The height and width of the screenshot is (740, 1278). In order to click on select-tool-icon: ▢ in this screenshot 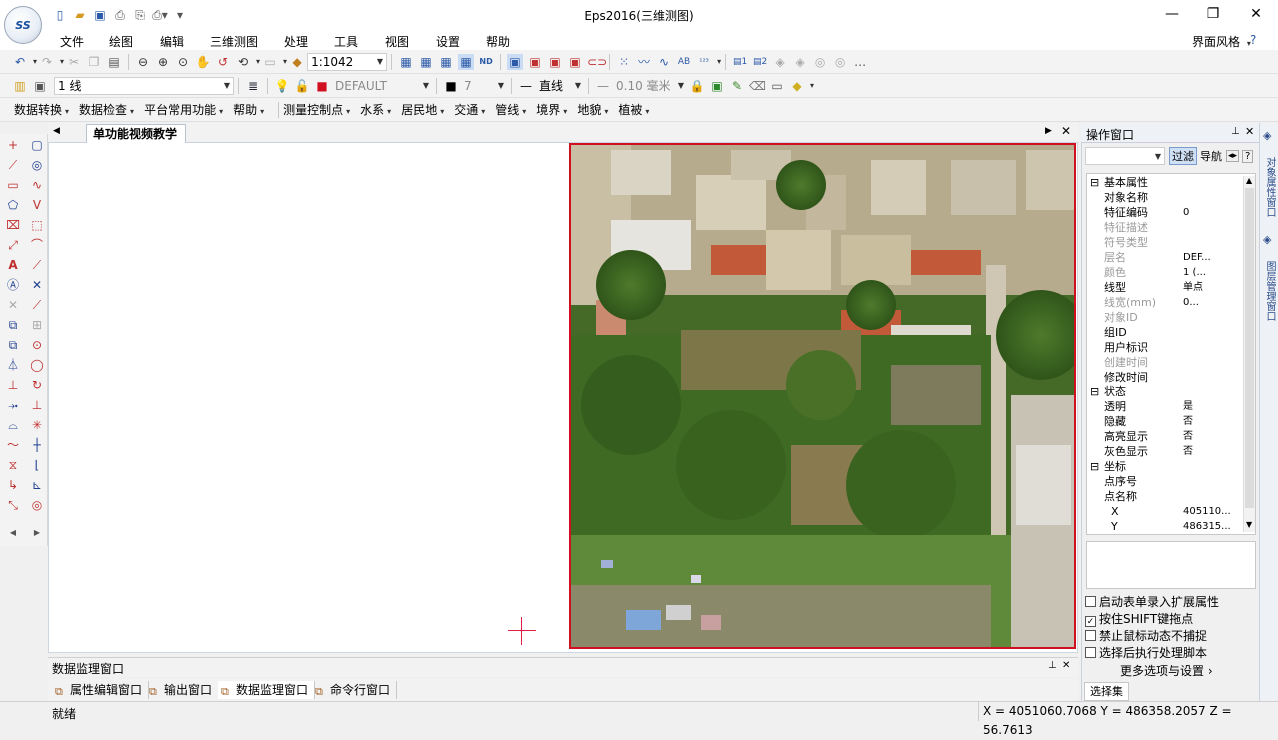, I will do `click(37, 145)`.